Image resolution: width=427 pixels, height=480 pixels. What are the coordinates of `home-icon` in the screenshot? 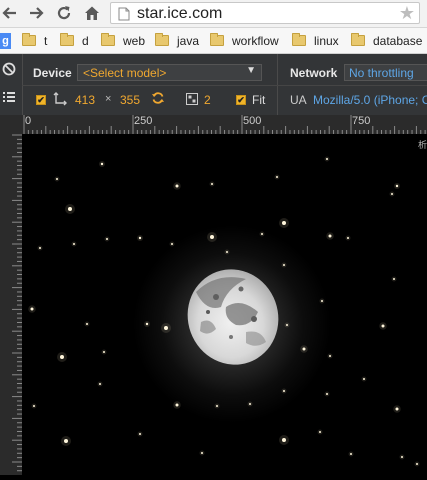 It's located at (92, 13).